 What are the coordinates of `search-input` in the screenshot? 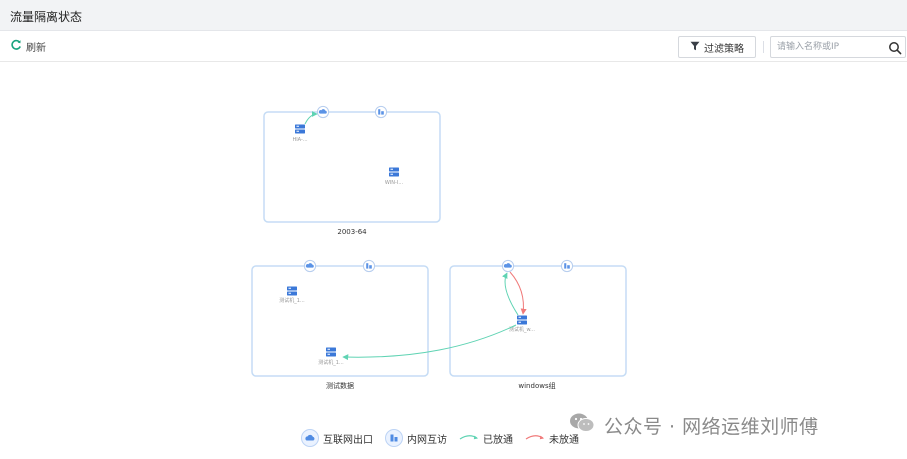 It's located at (827, 47).